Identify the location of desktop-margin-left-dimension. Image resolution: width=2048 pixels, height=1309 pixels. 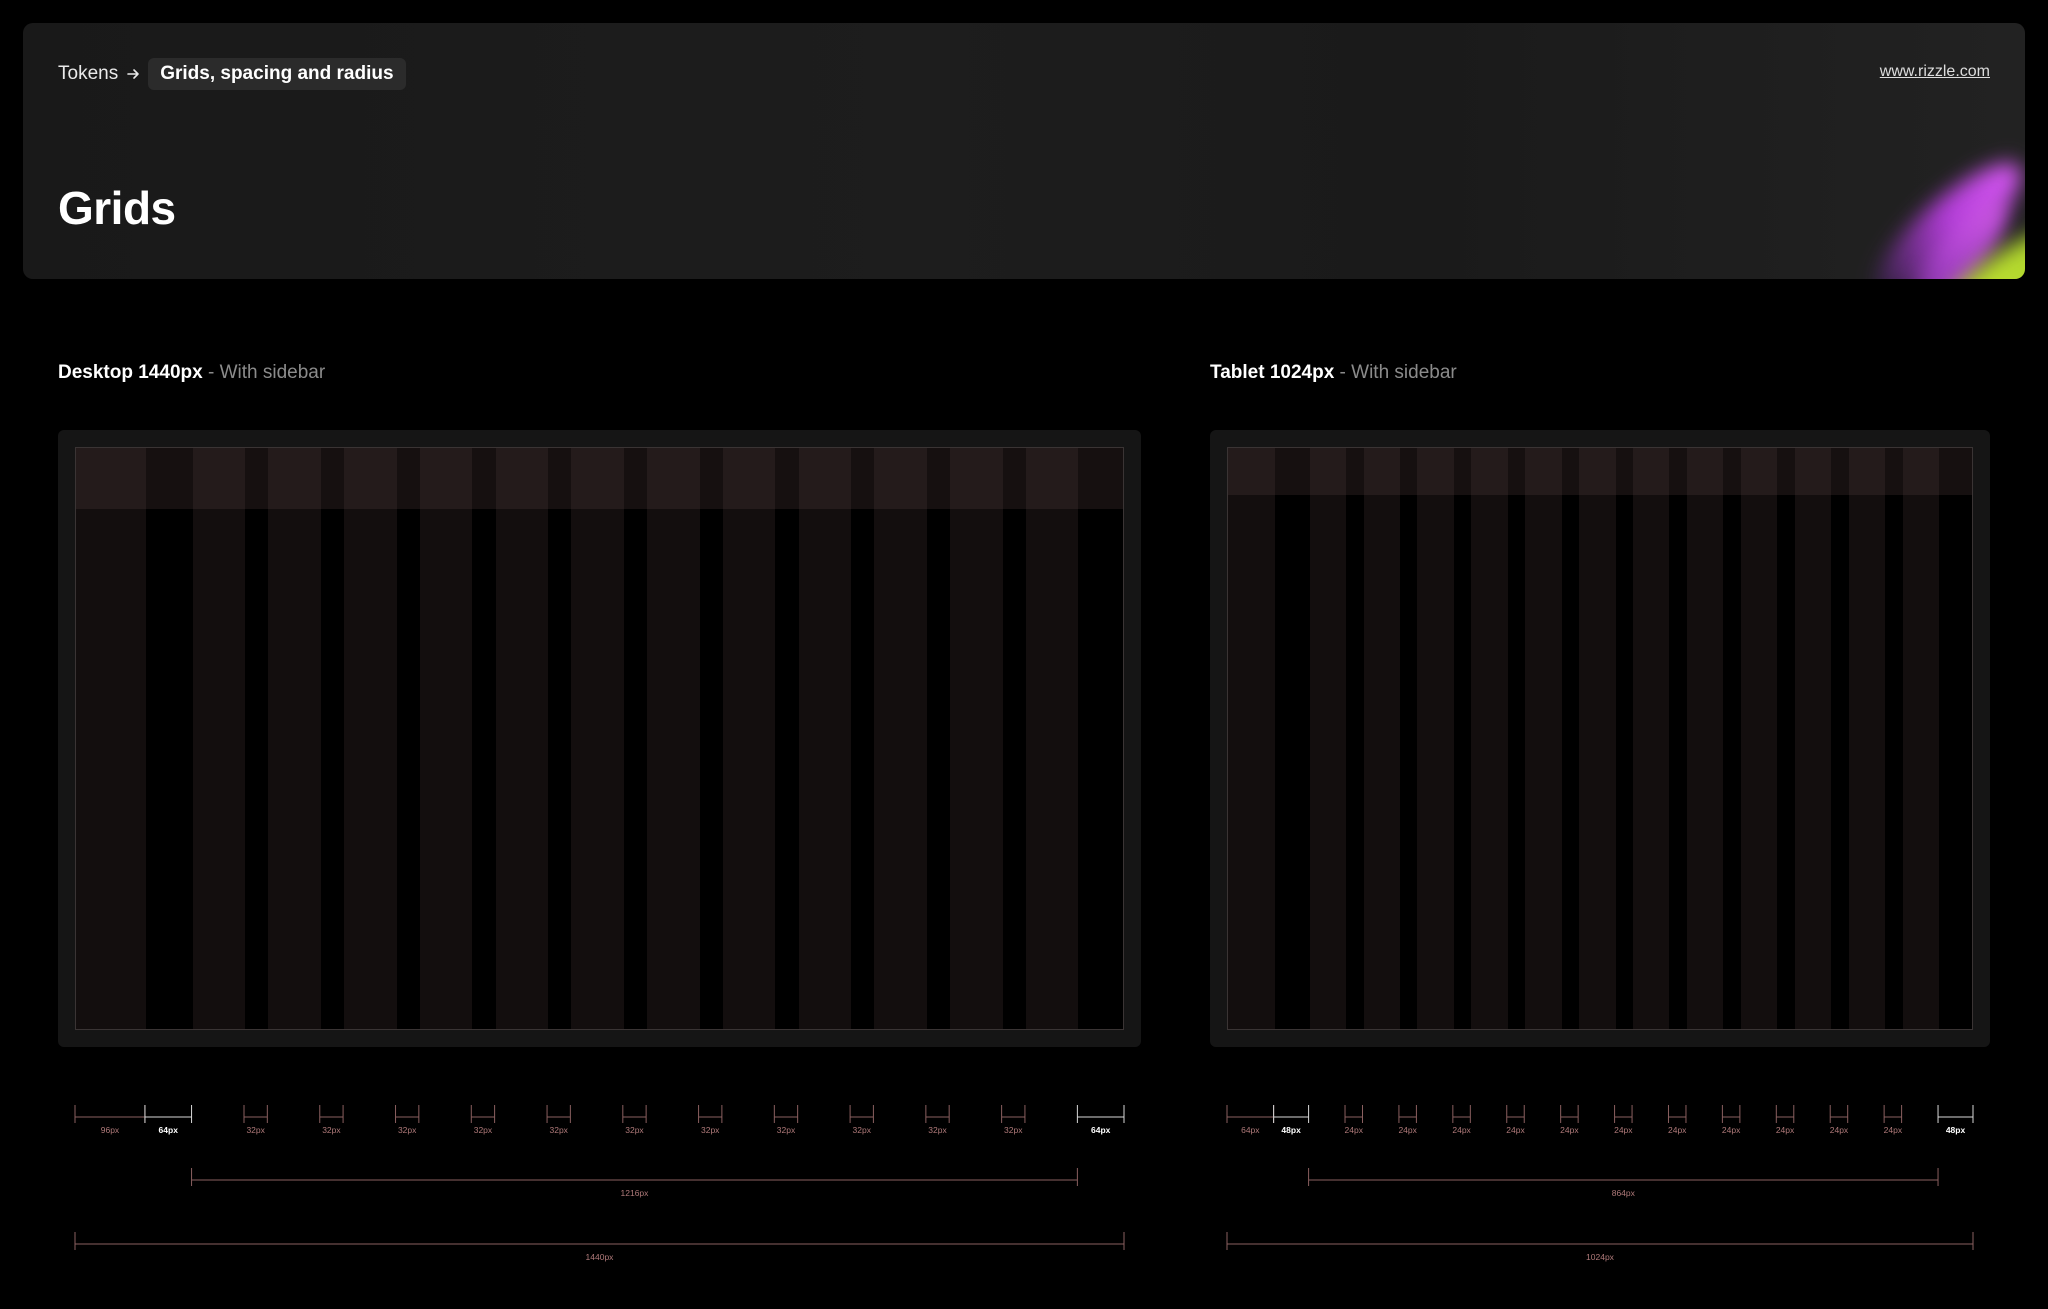
(168, 1114).